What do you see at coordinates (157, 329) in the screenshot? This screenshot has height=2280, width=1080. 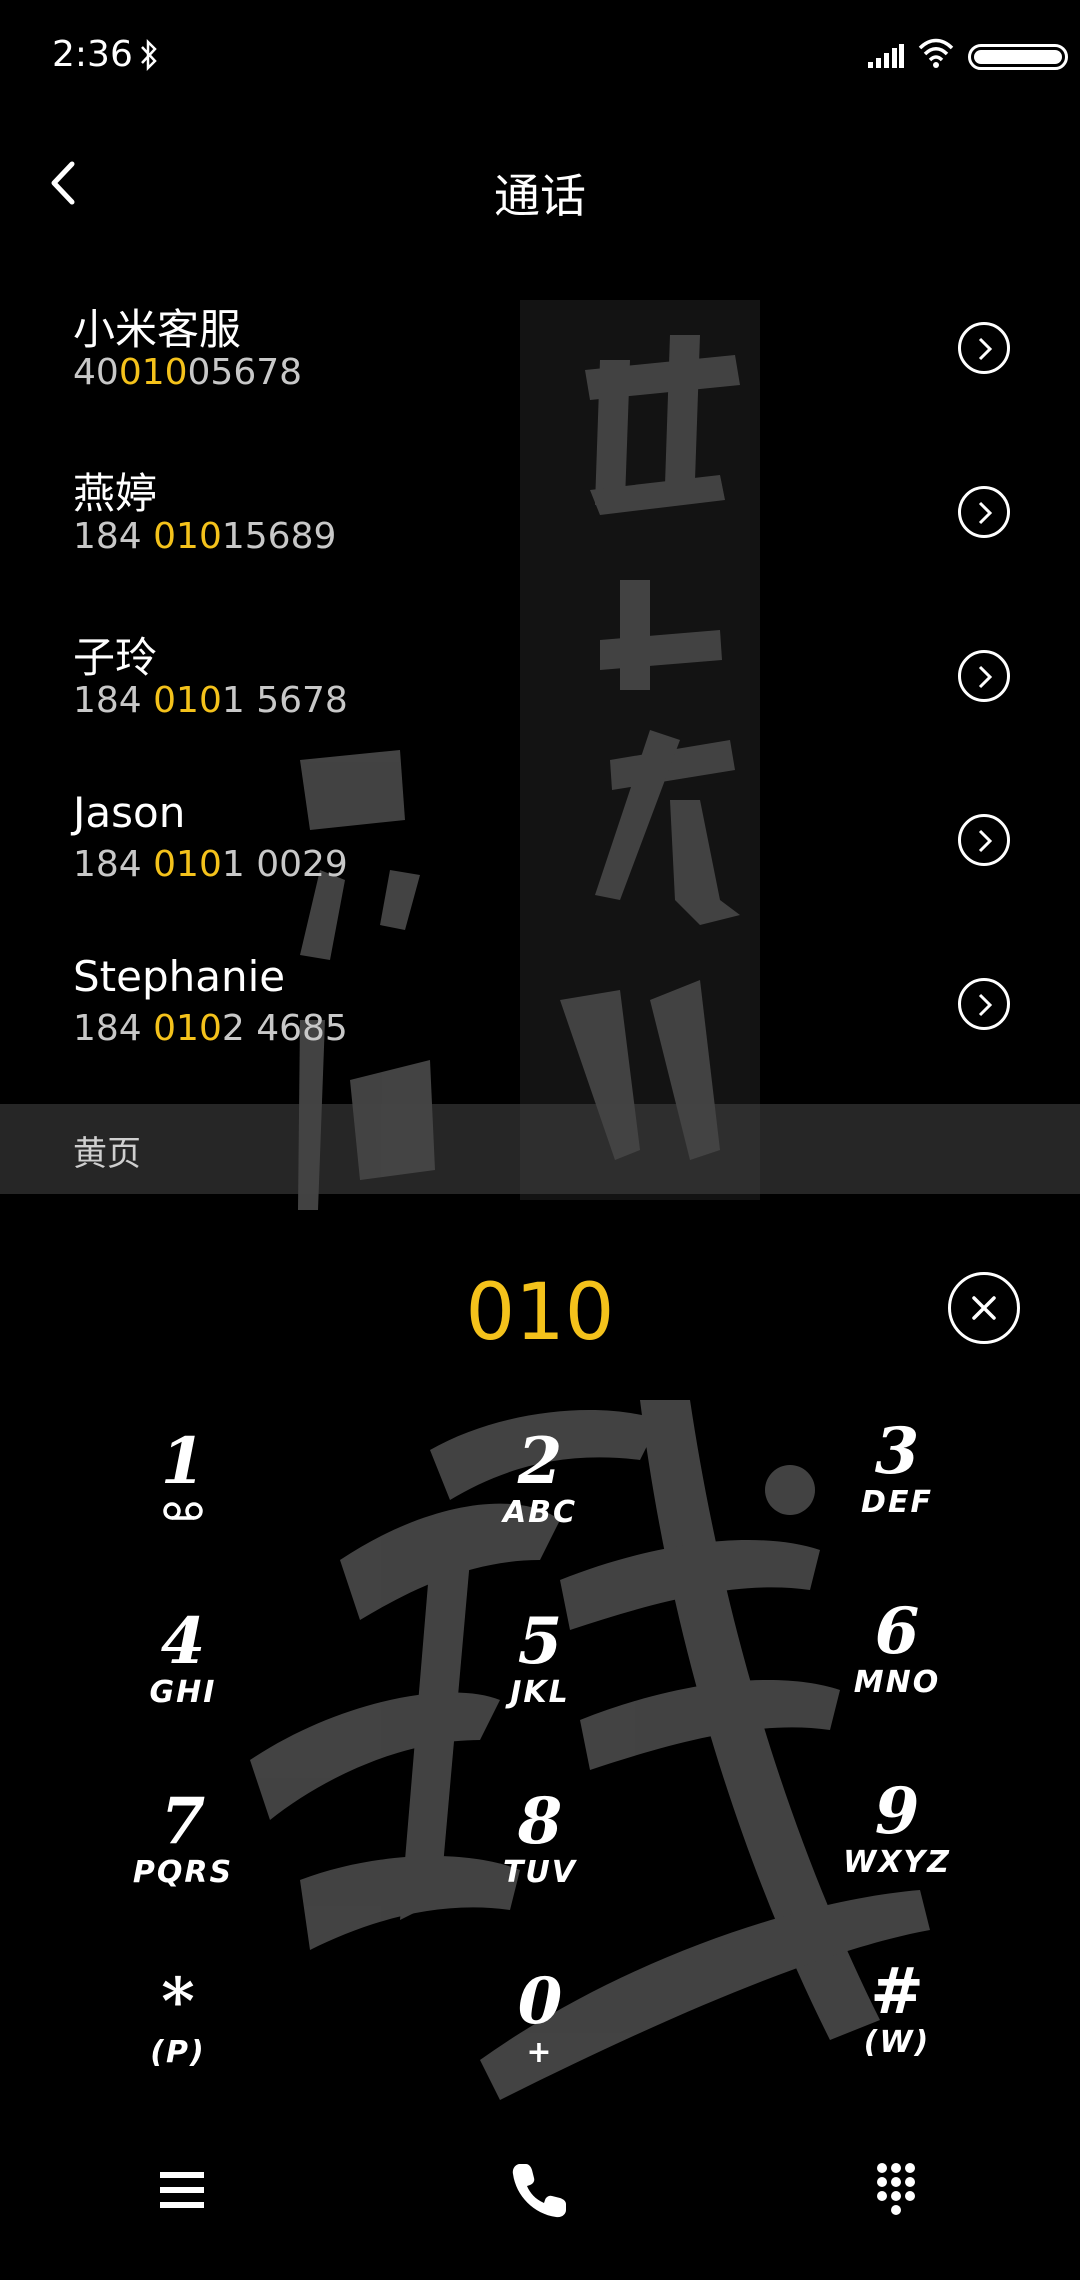 I see `contact-name: 小米客服` at bounding box center [157, 329].